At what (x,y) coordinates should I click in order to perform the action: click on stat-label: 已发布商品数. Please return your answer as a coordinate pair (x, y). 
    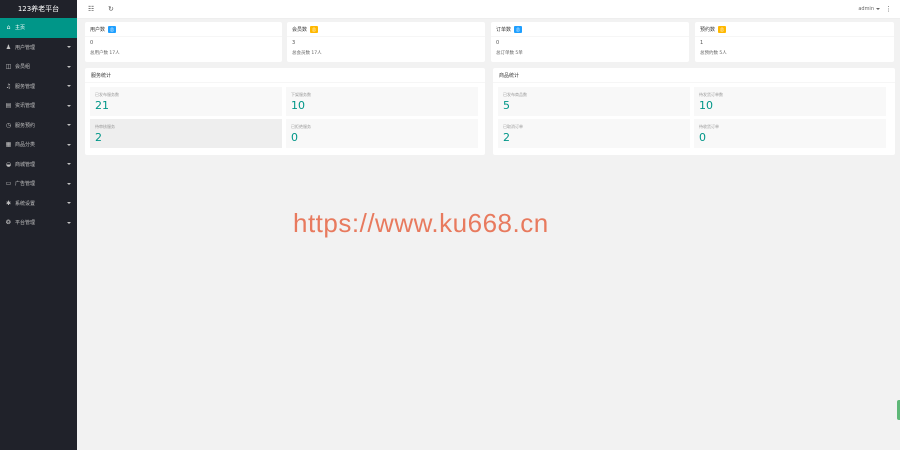
    Looking at the image, I should click on (515, 94).